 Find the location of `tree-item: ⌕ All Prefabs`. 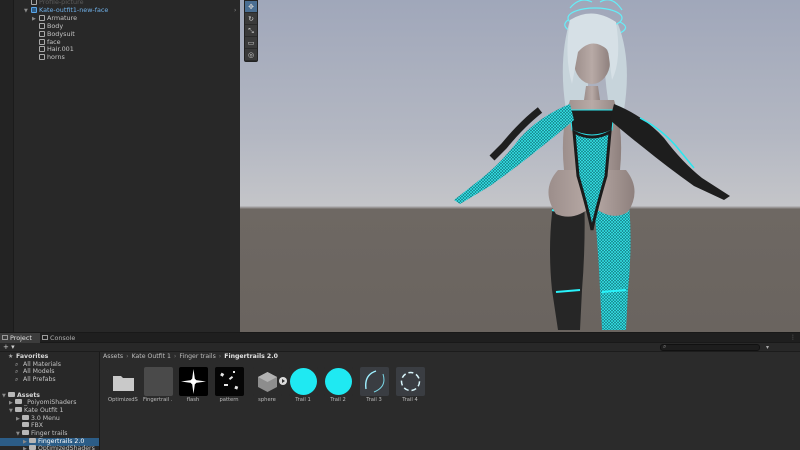

tree-item: ⌕ All Prefabs is located at coordinates (49, 380).